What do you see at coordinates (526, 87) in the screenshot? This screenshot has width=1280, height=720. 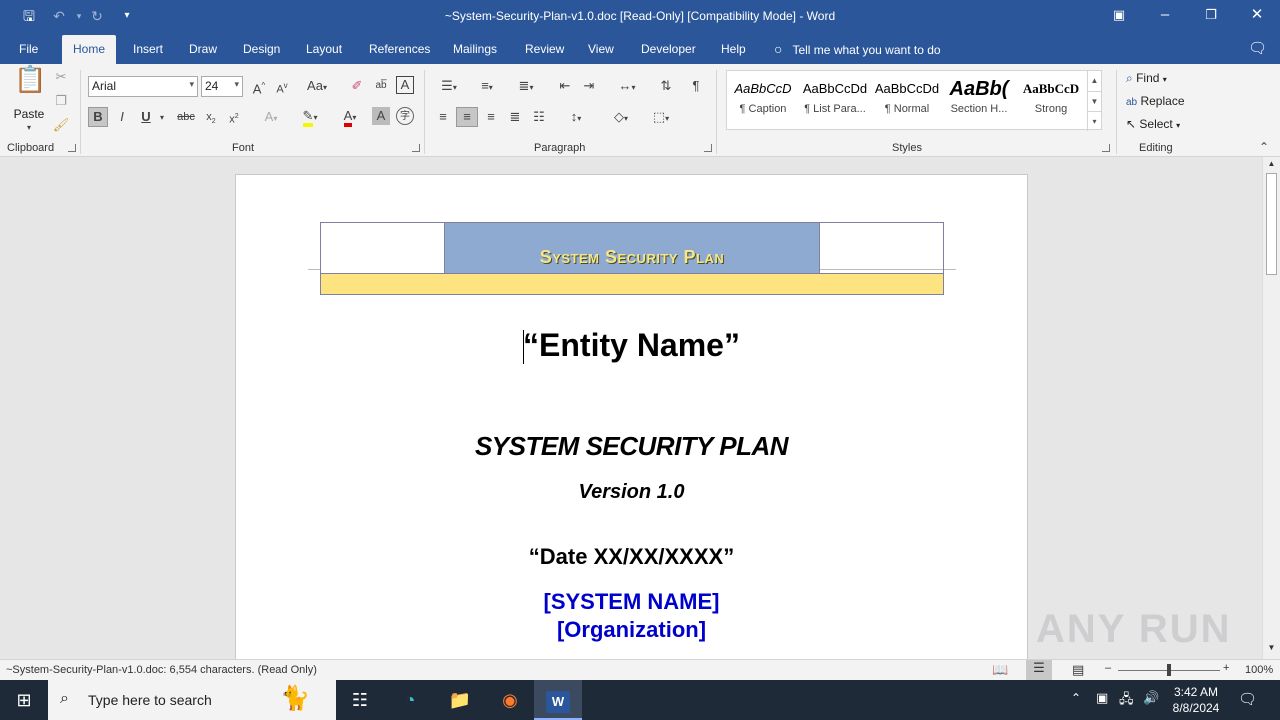 I see `multilevel-list-icon: ≣▾` at bounding box center [526, 87].